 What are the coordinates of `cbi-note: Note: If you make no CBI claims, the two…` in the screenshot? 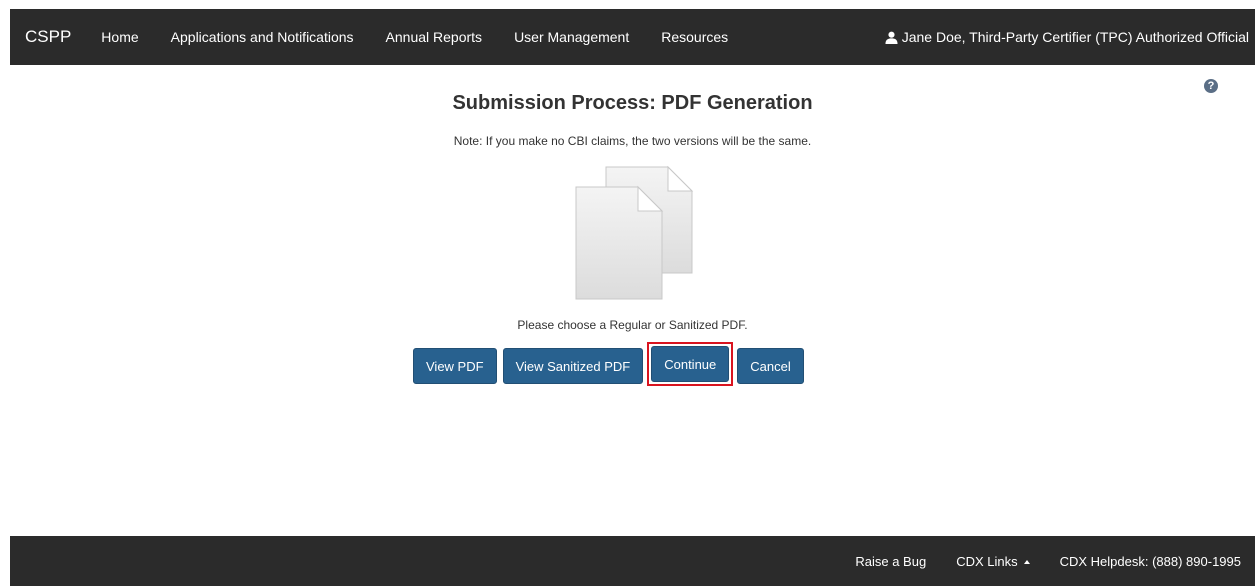 It's located at (632, 141).